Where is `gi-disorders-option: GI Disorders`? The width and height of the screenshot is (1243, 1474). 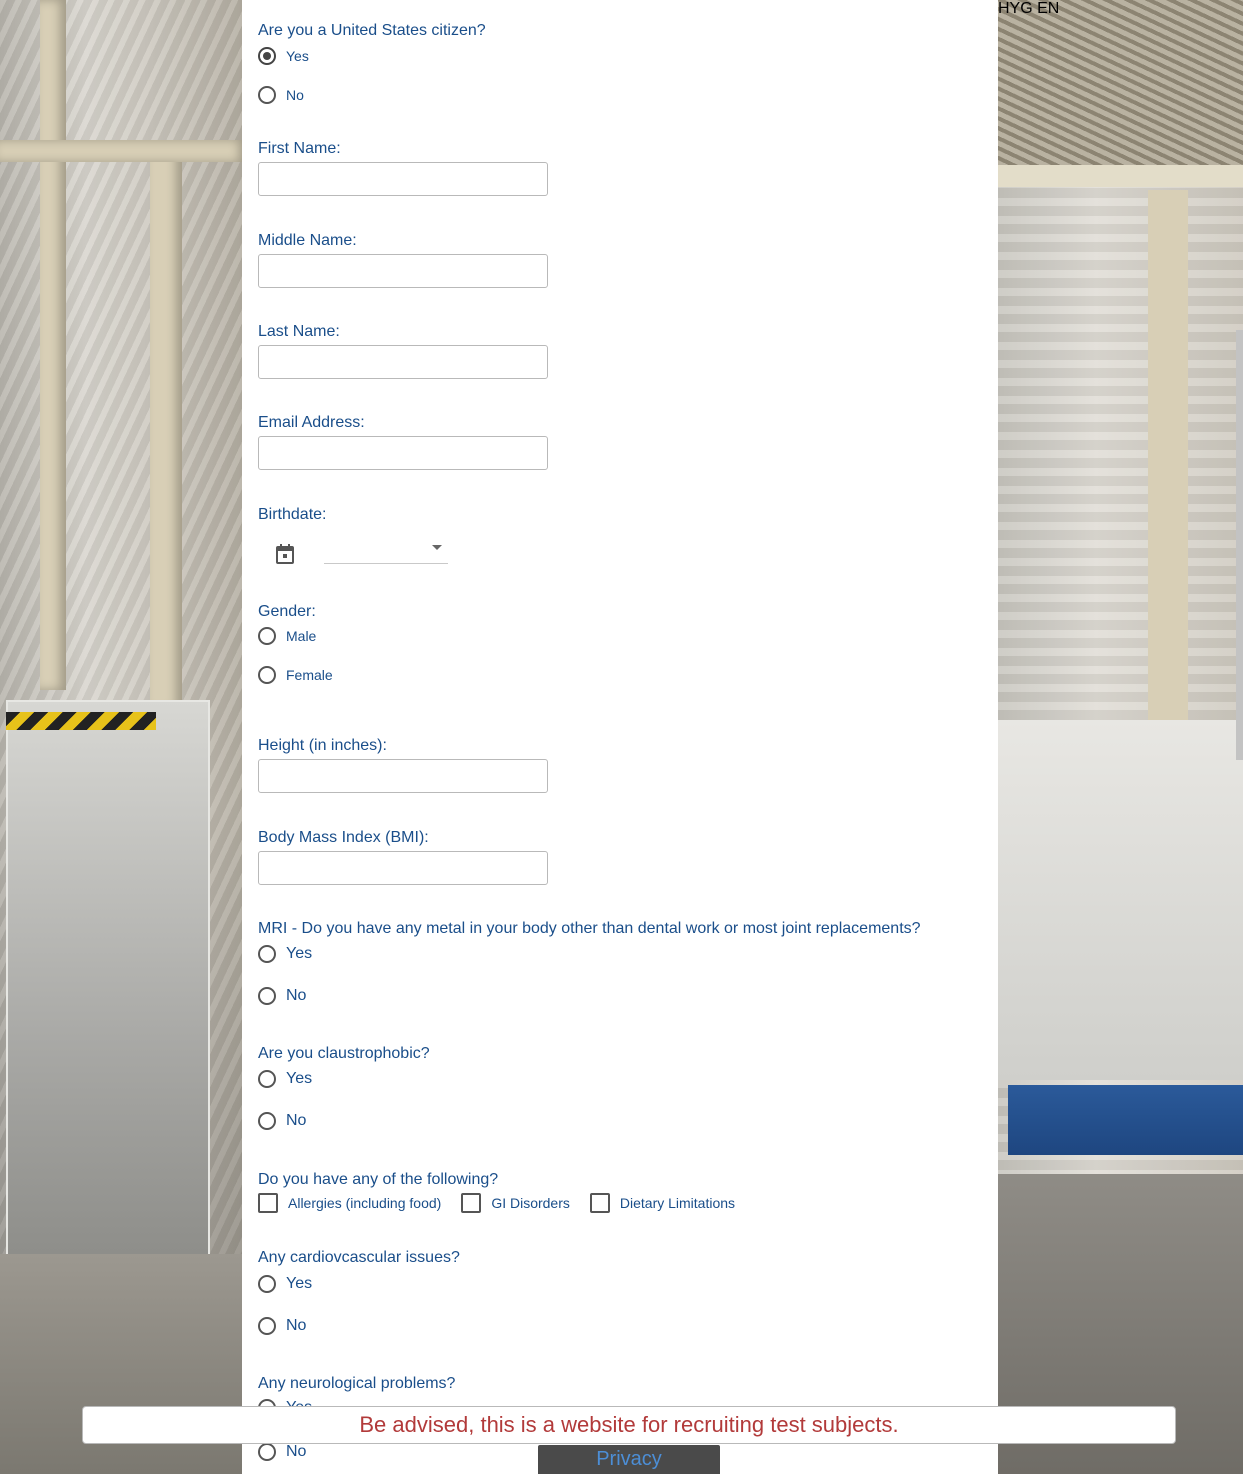
gi-disorders-option: GI Disorders is located at coordinates (515, 1203).